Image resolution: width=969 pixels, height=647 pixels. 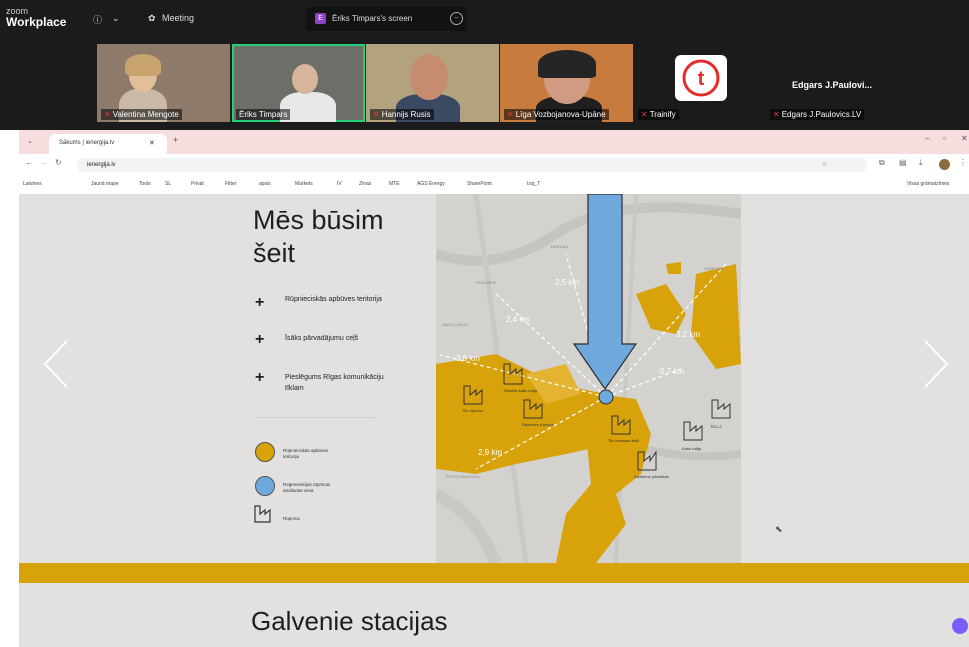 What do you see at coordinates (944, 164) in the screenshot?
I see `profile-avatar` at bounding box center [944, 164].